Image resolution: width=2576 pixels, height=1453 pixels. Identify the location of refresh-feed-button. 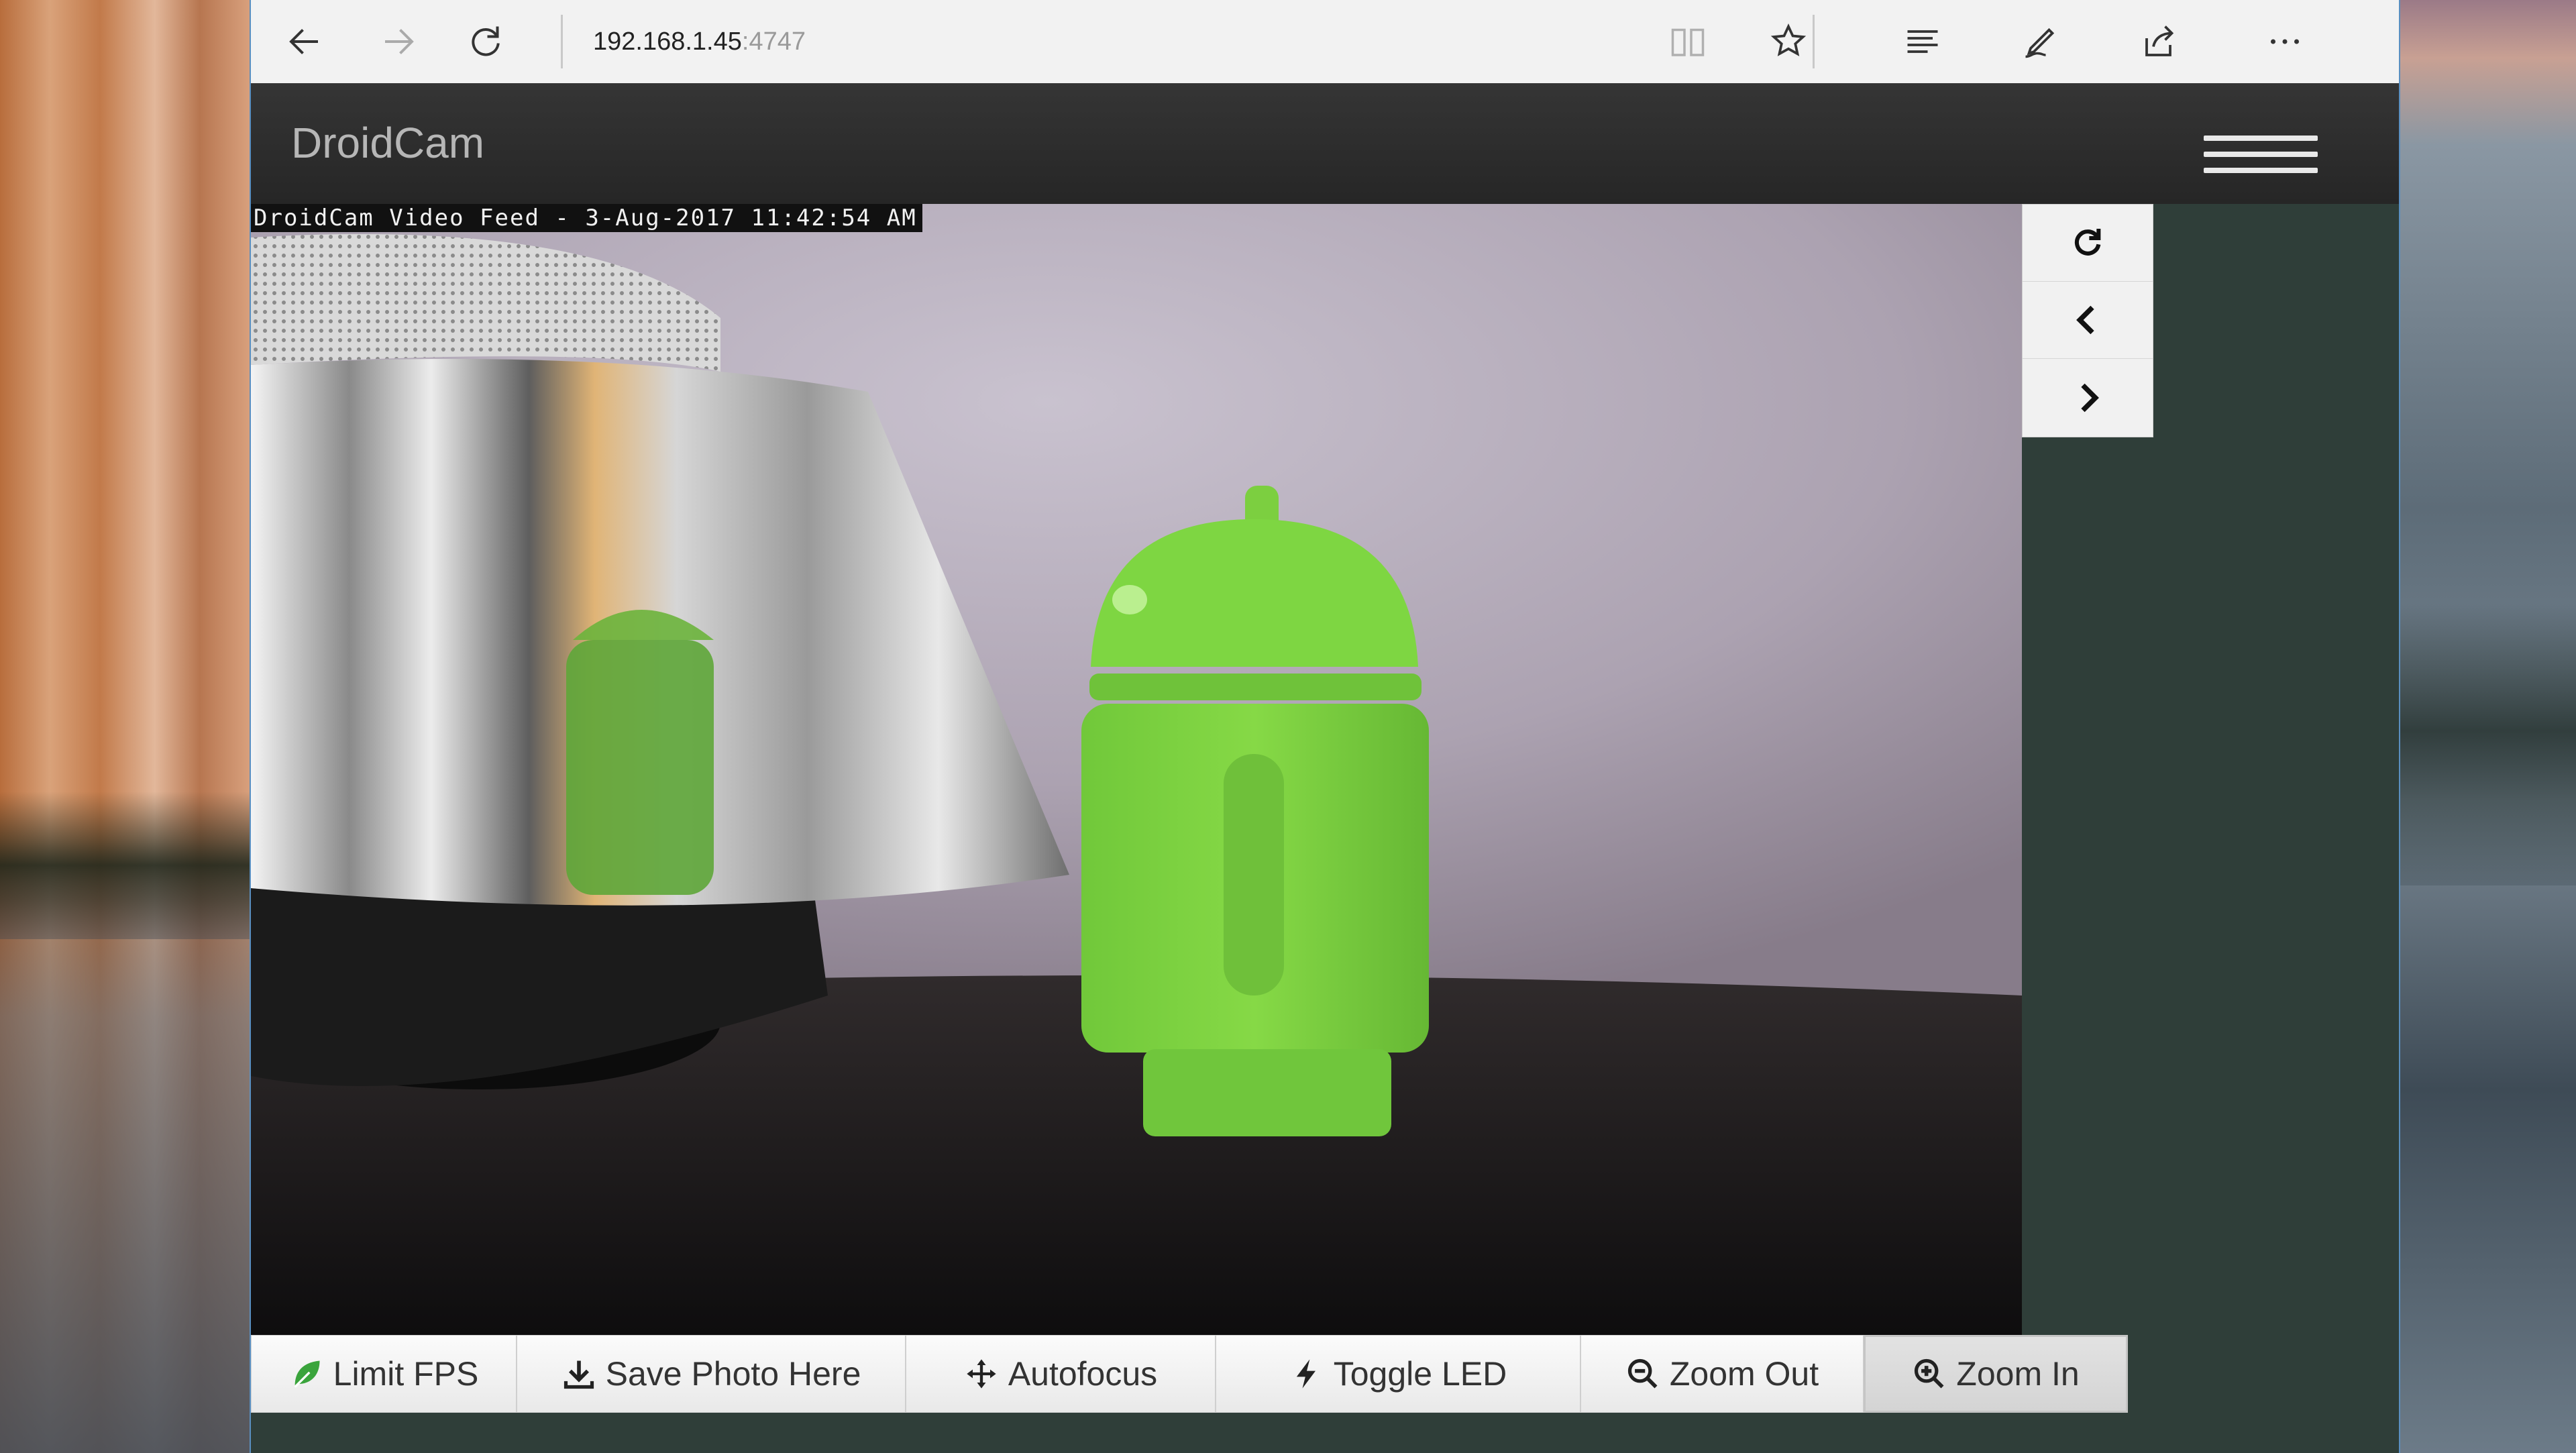
(2088, 244).